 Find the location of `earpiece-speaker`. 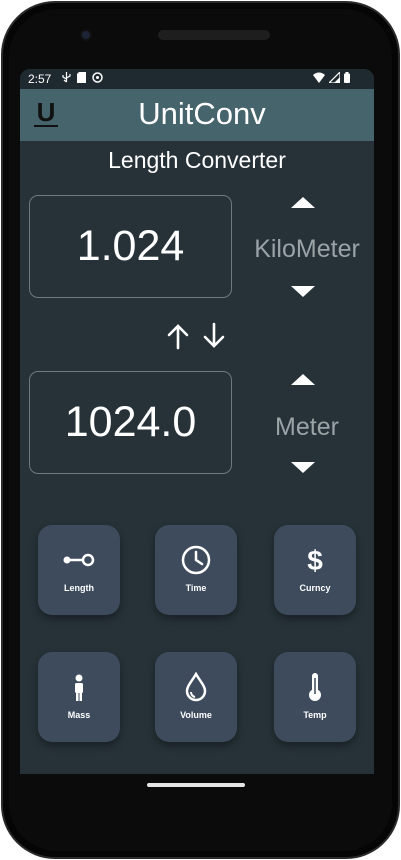

earpiece-speaker is located at coordinates (214, 35).